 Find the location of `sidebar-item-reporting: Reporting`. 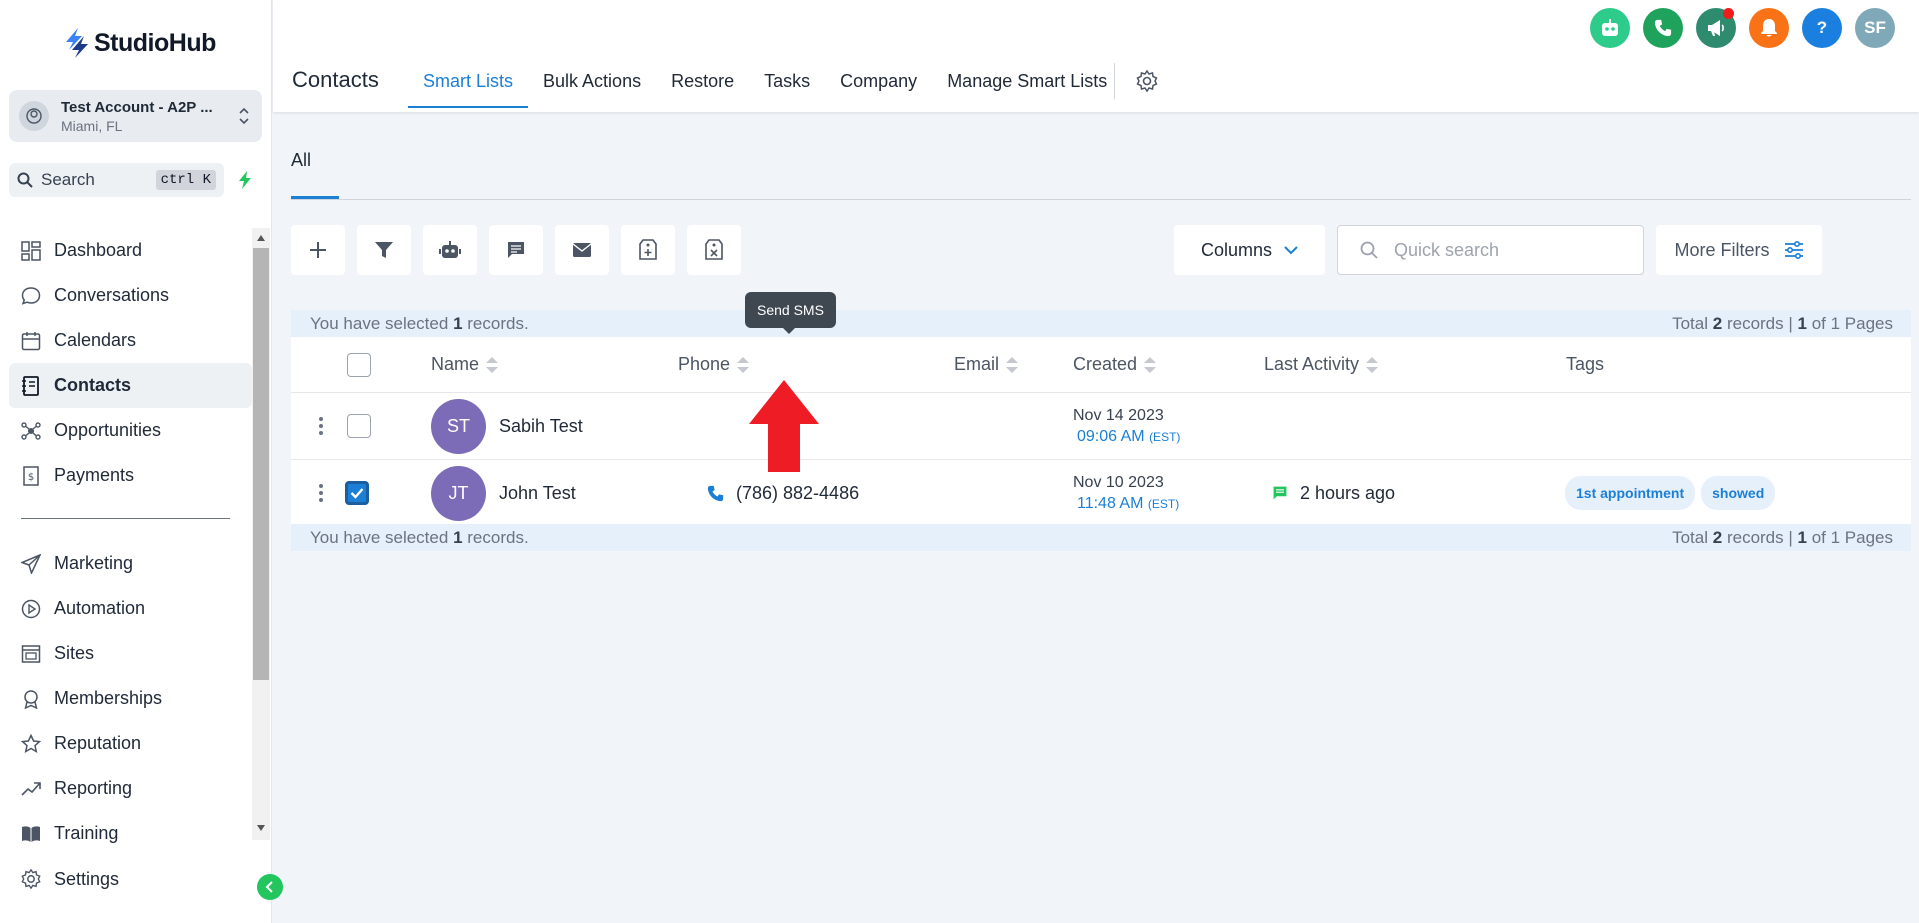

sidebar-item-reporting: Reporting is located at coordinates (130, 788).